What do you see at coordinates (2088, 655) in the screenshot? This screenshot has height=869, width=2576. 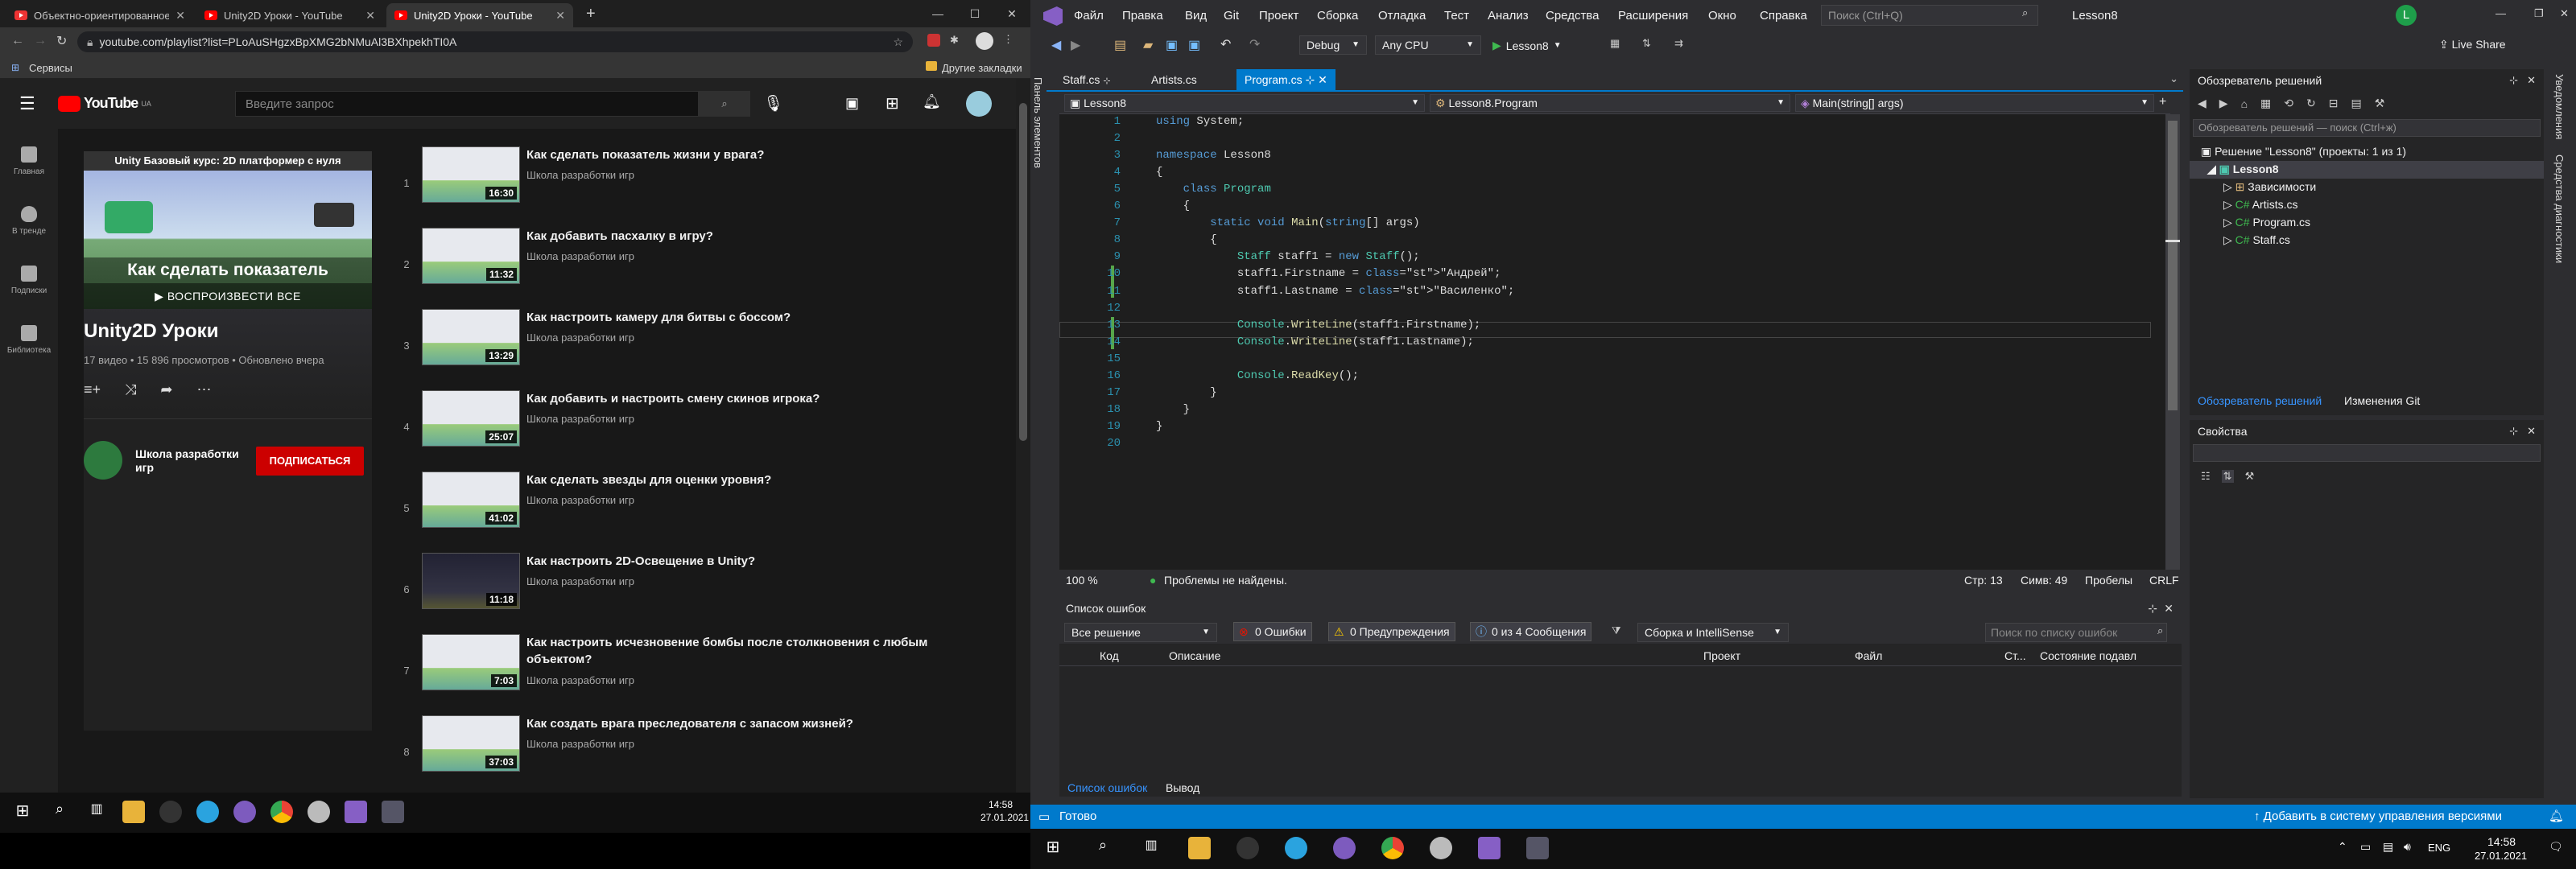 I see `col-suppression: Состояние подавл` at bounding box center [2088, 655].